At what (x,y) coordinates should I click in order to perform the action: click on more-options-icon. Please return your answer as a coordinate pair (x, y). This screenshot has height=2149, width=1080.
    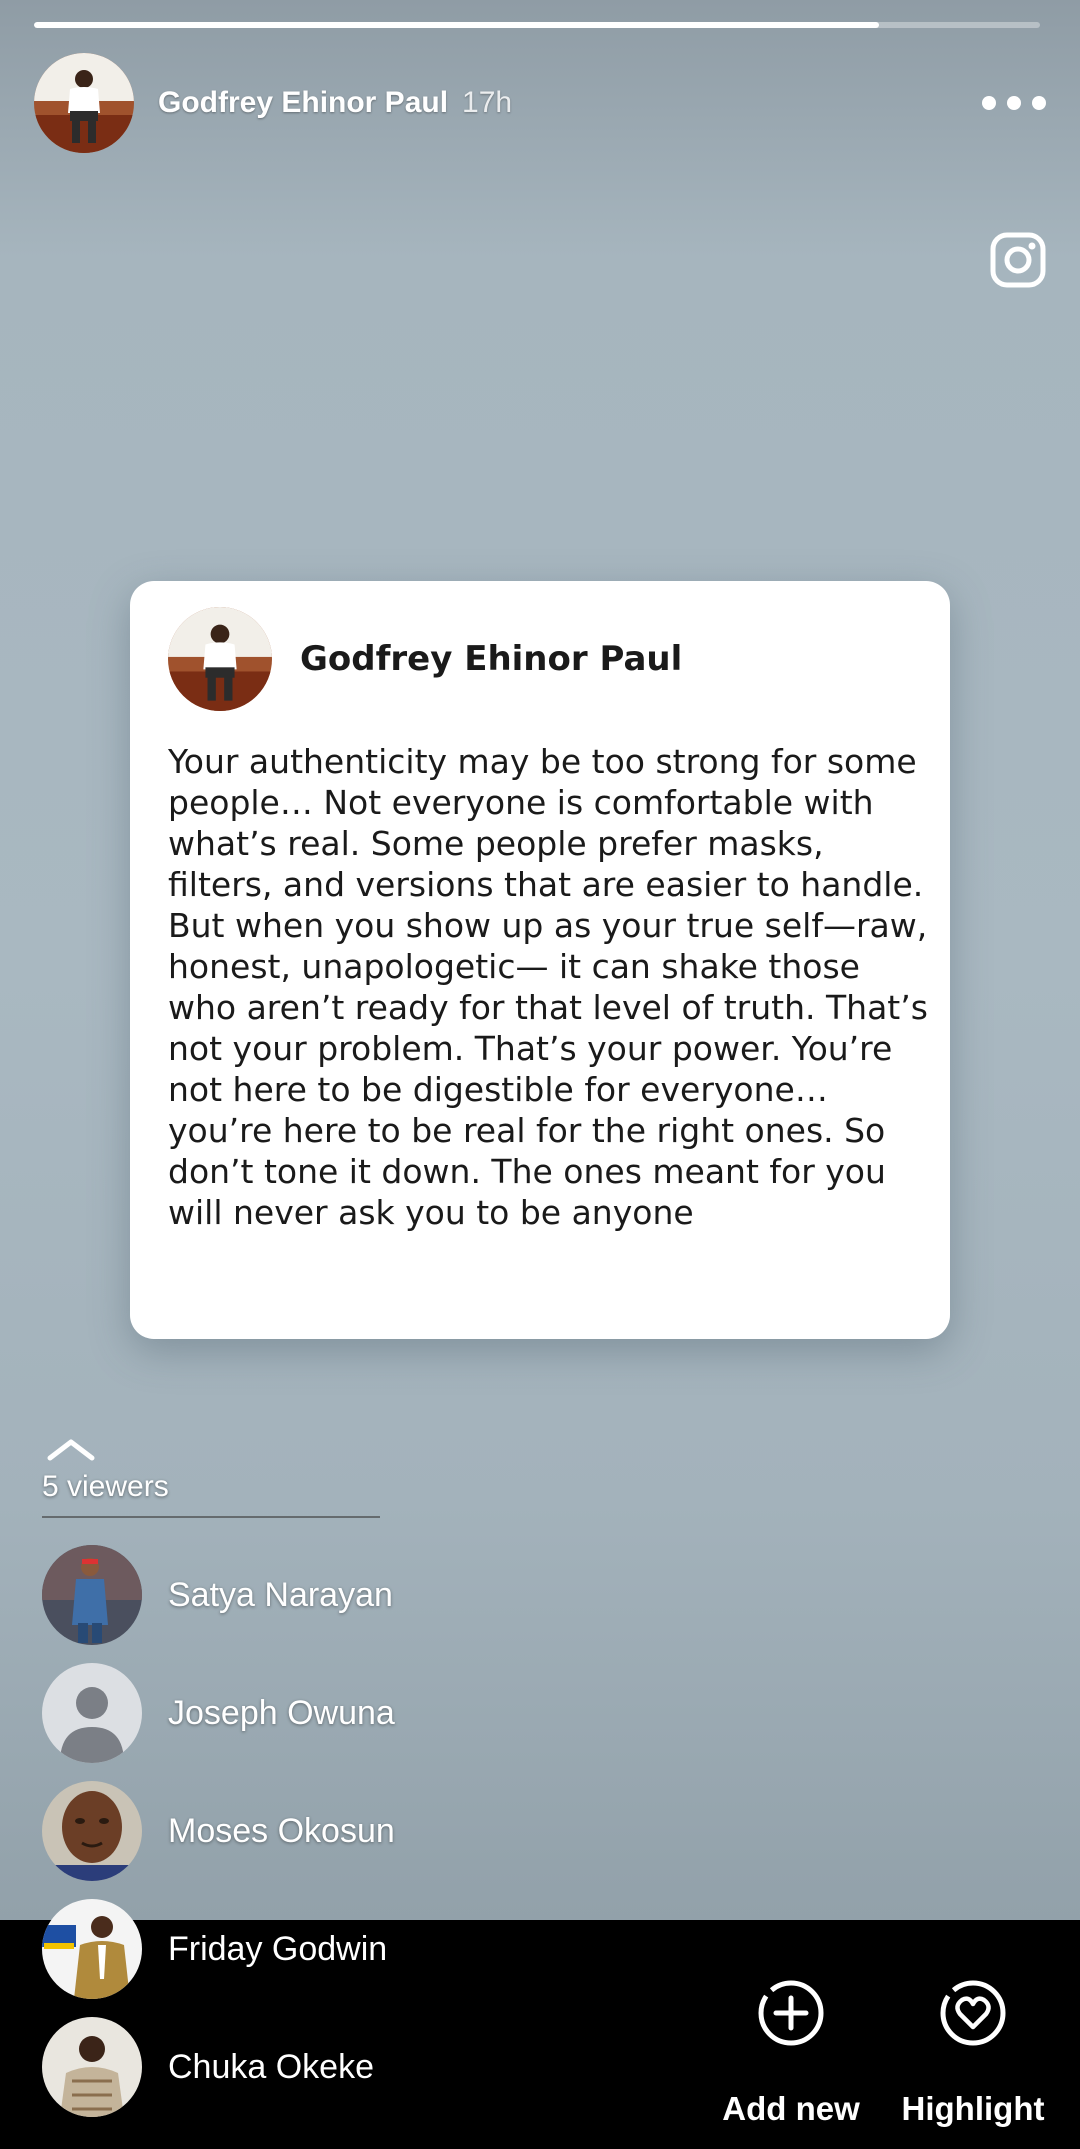
    Looking at the image, I should click on (1014, 103).